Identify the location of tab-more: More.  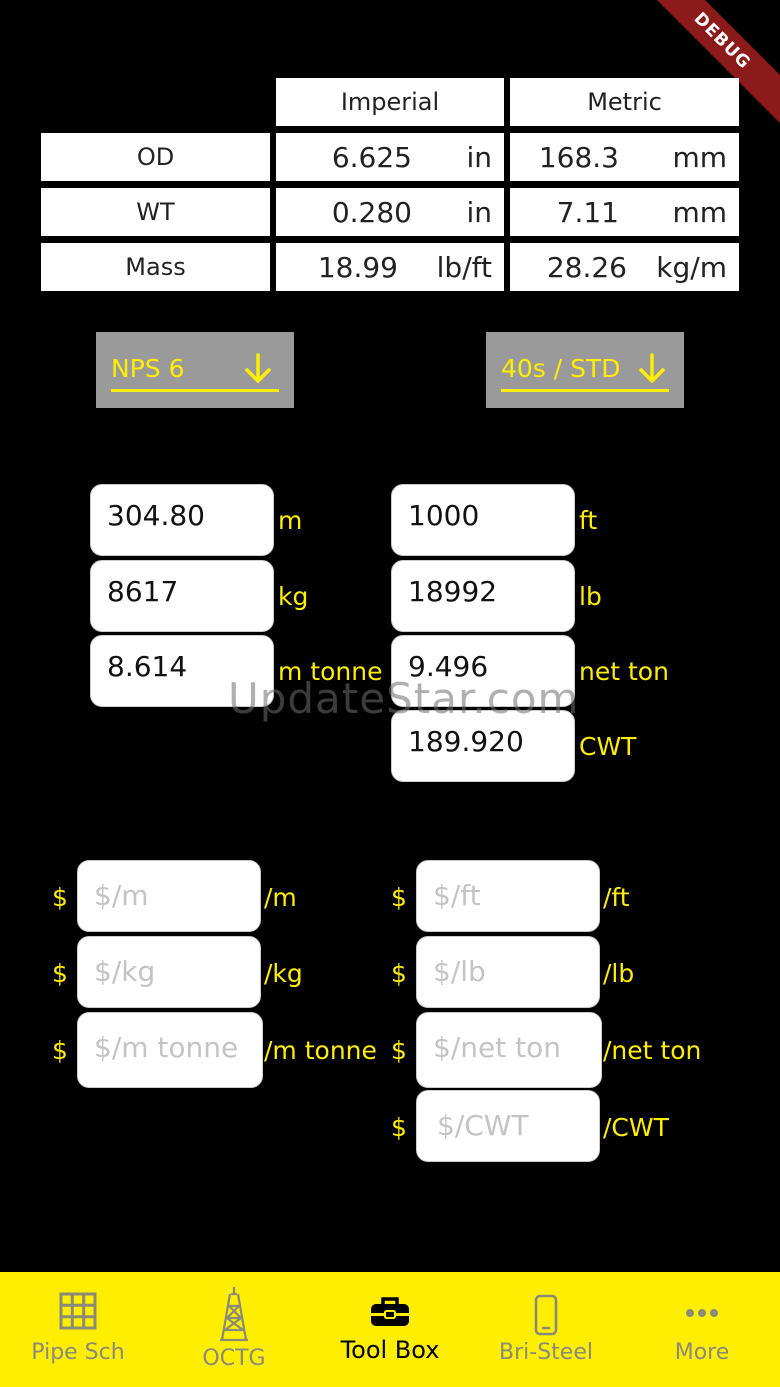
(702, 1329).